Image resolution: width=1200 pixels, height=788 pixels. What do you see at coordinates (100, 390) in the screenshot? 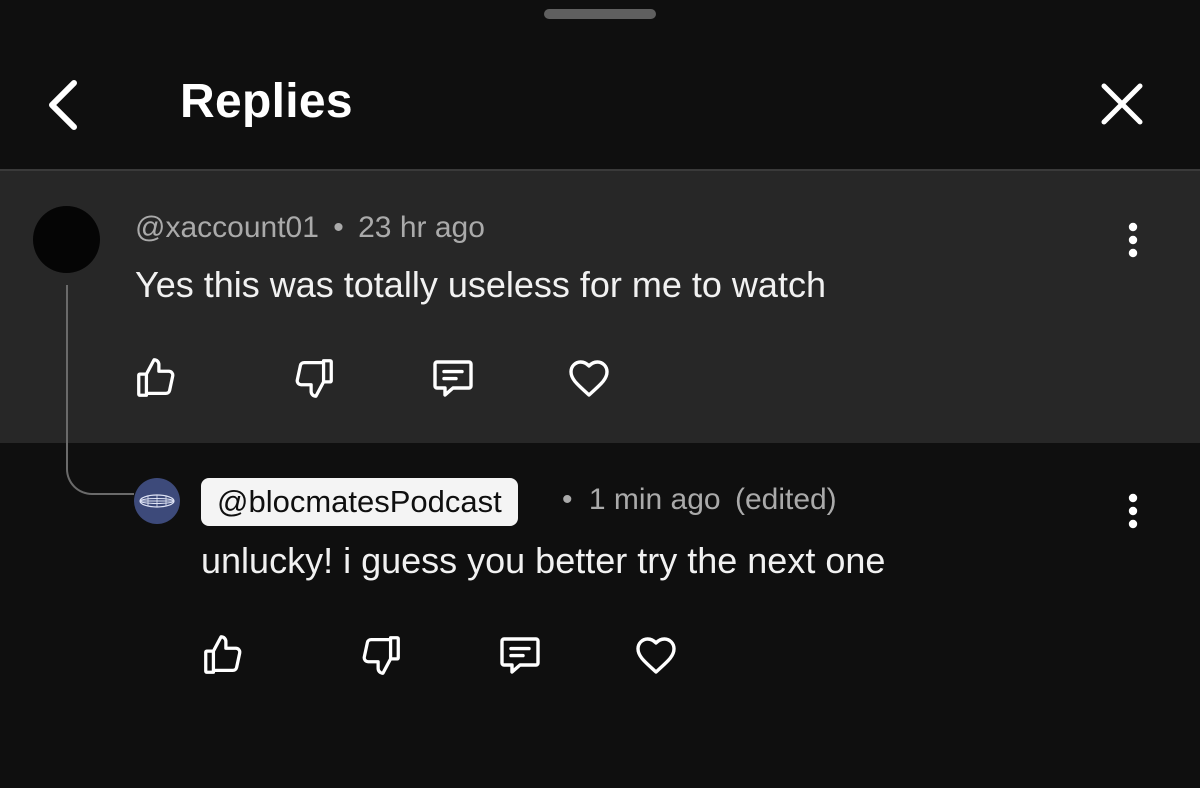
I see `thread-connector-line` at bounding box center [100, 390].